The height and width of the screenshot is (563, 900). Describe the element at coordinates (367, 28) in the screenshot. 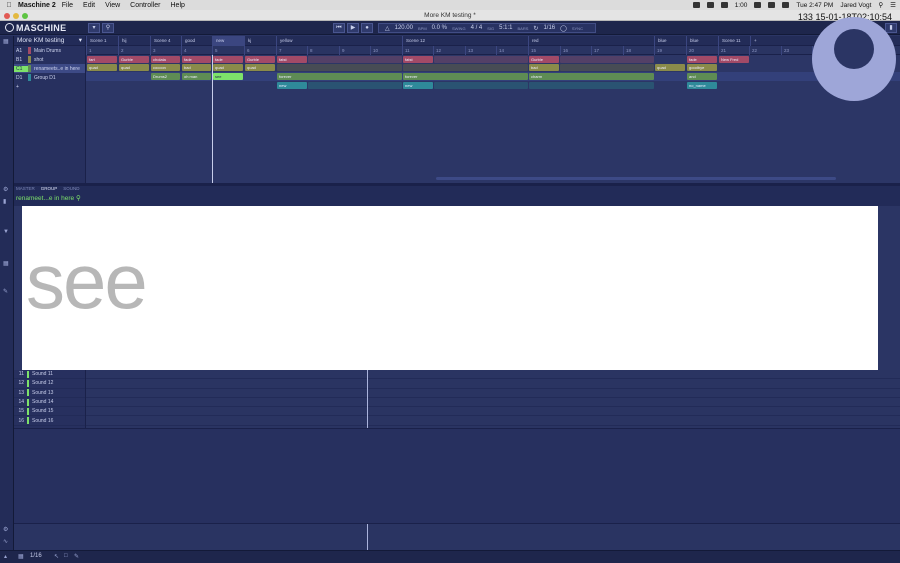

I see `record-button: ●` at that location.